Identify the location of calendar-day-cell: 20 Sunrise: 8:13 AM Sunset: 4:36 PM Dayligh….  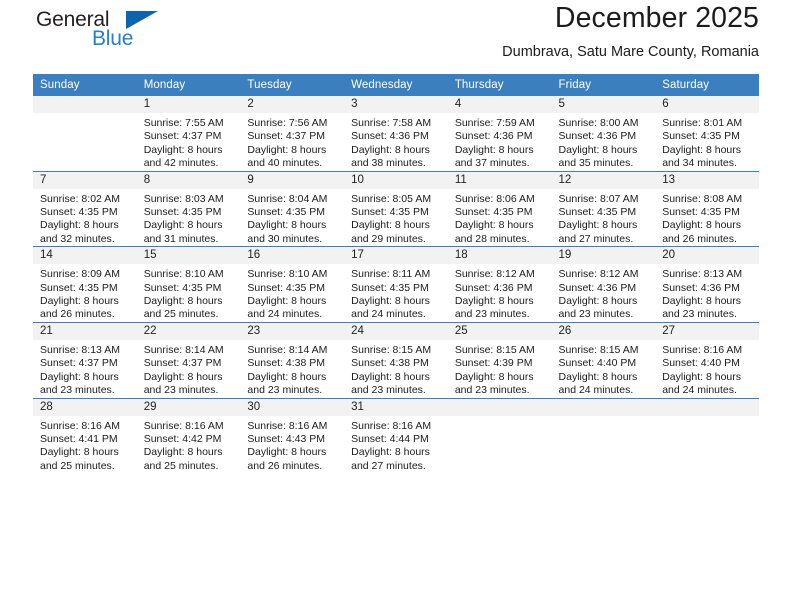
(707, 284).